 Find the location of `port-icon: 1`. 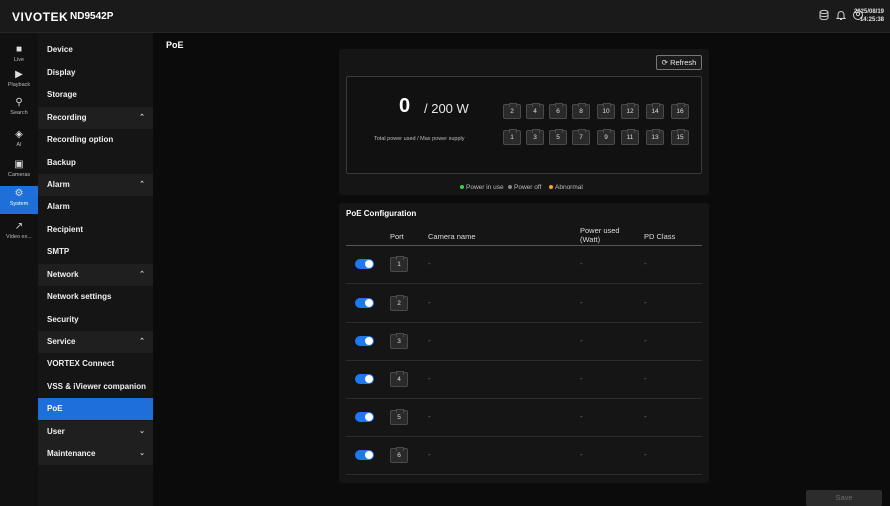

port-icon: 1 is located at coordinates (399, 264).